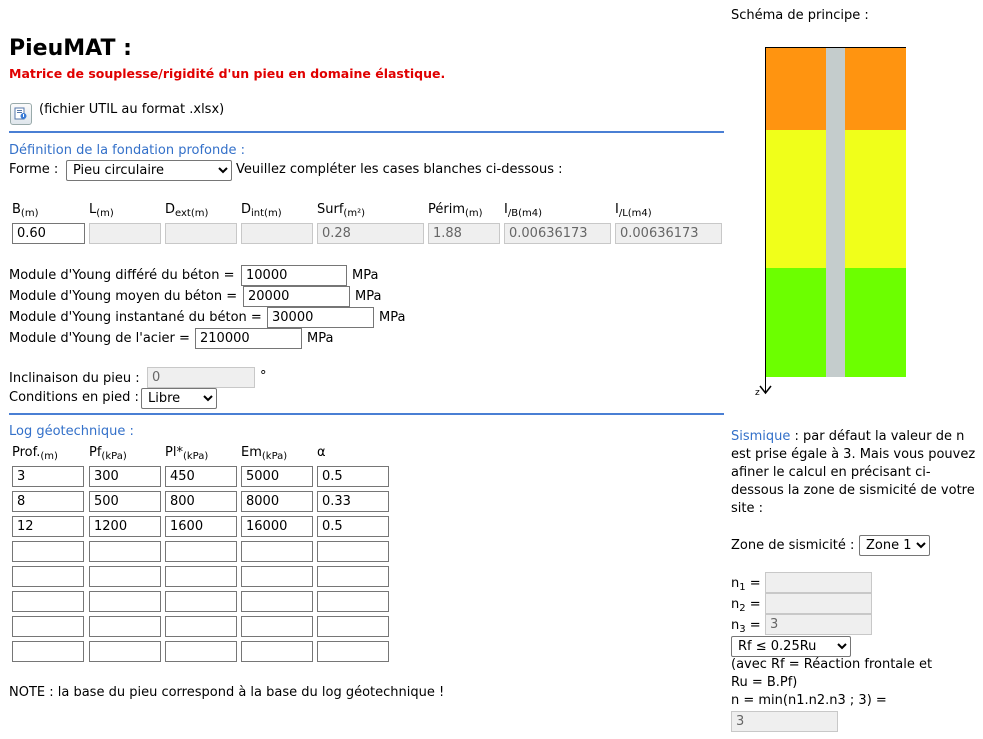  What do you see at coordinates (791, 646) in the screenshot?
I see `rf-select: Rf ≤ 0.25Ru` at bounding box center [791, 646].